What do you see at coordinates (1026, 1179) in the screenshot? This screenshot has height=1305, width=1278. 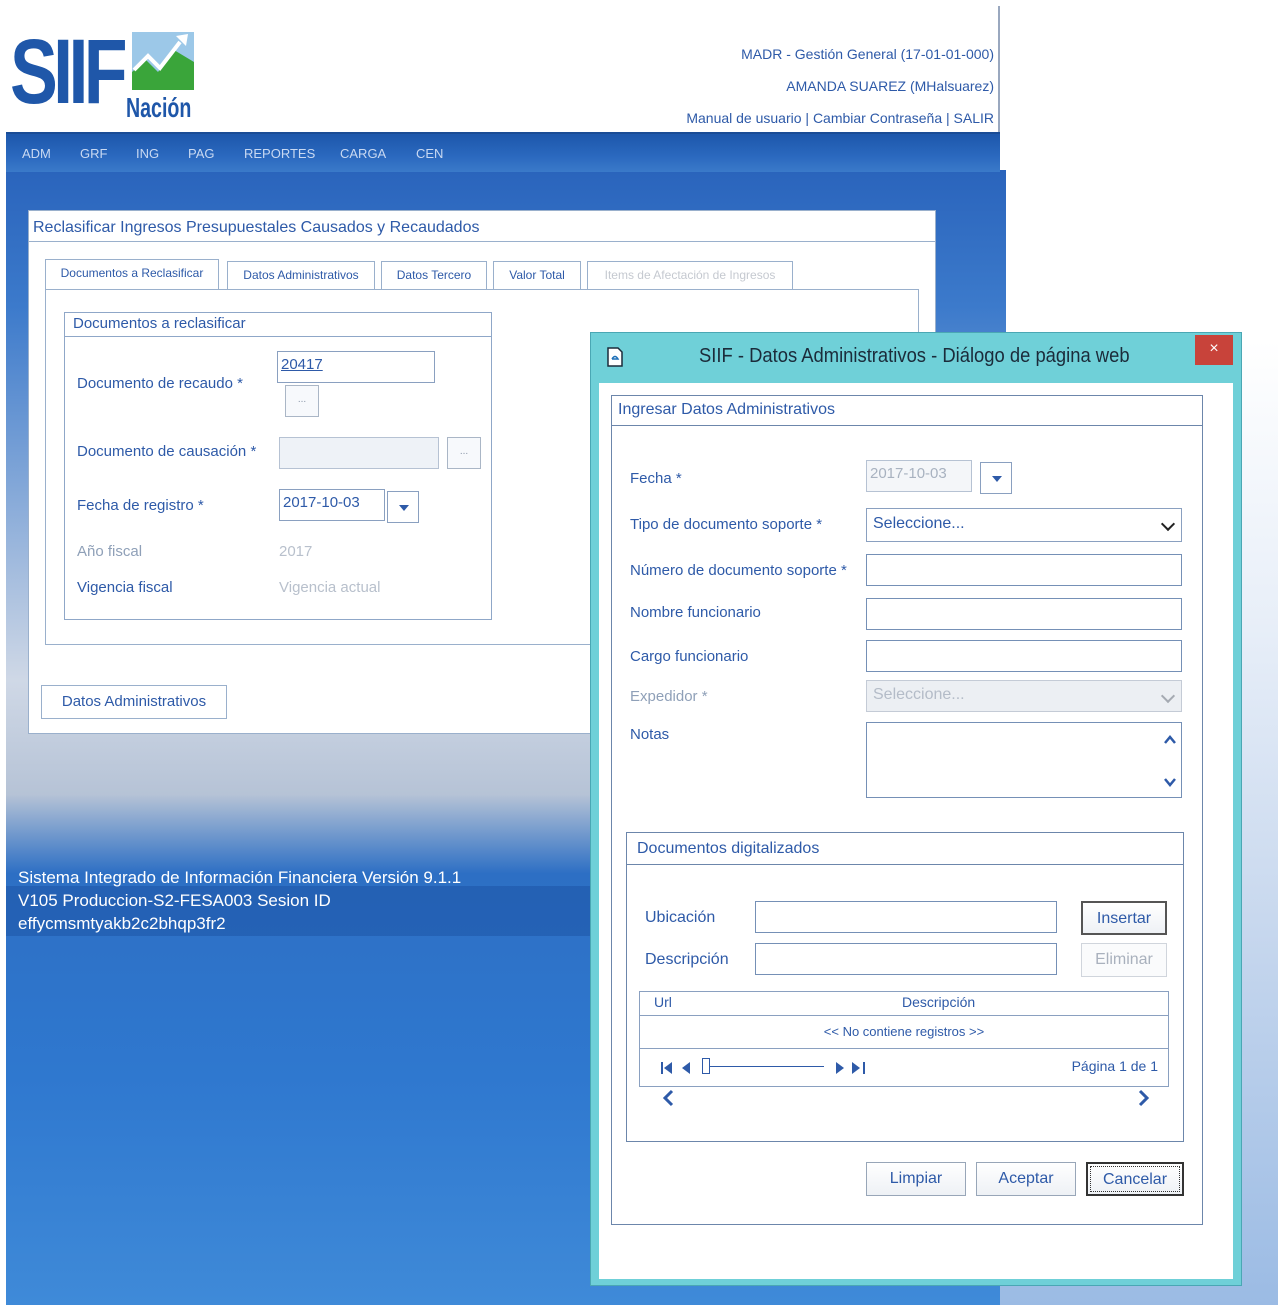 I see `aceptar-button: Aceptar` at bounding box center [1026, 1179].